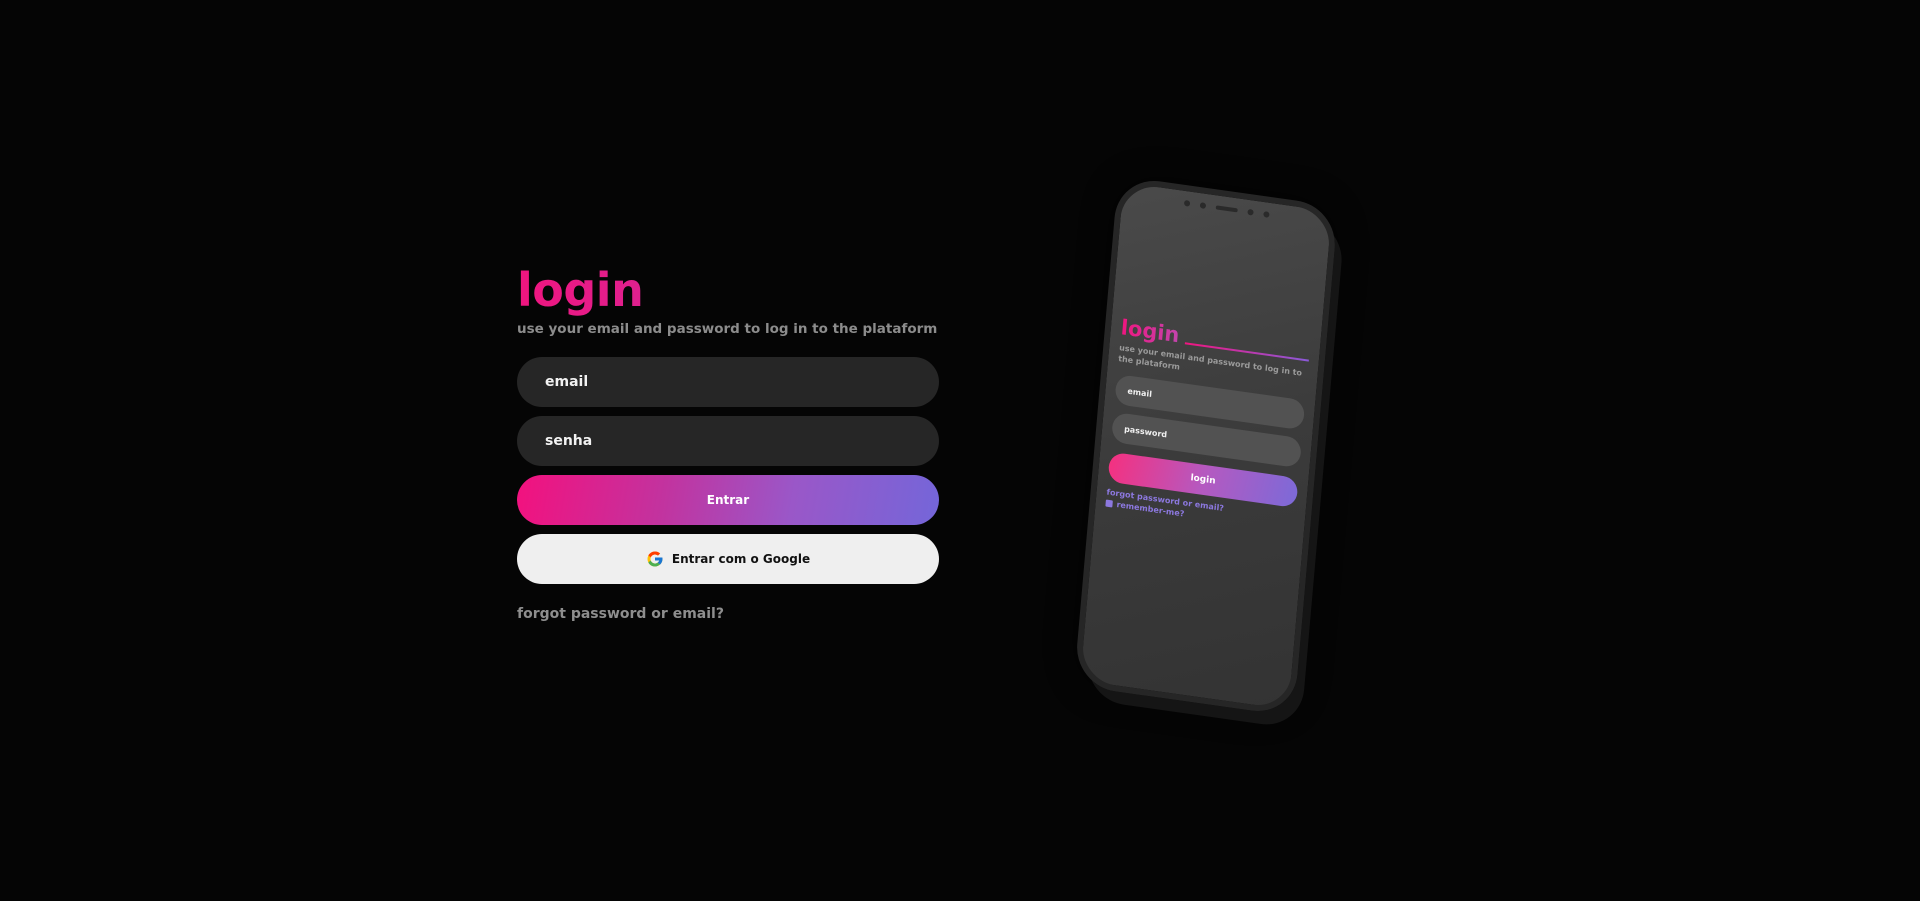  Describe the element at coordinates (741, 559) in the screenshot. I see `google-login-label: Entrar com o Google` at that location.